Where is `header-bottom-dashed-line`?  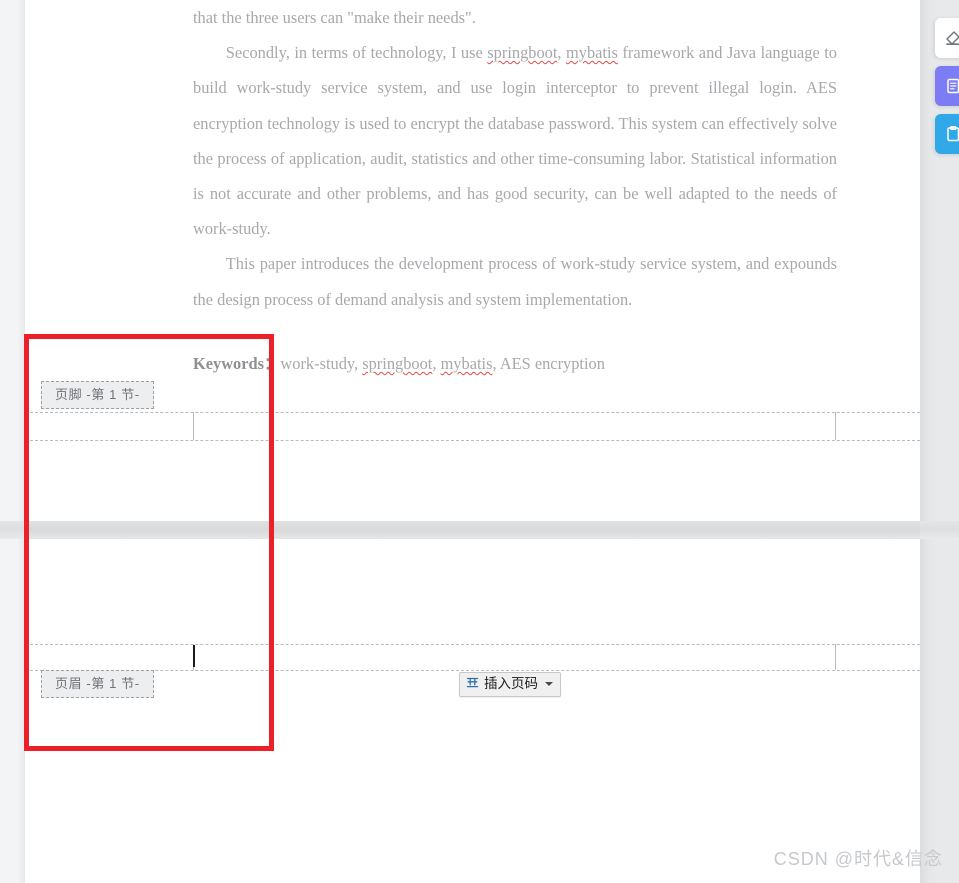 header-bottom-dashed-line is located at coordinates (472, 670).